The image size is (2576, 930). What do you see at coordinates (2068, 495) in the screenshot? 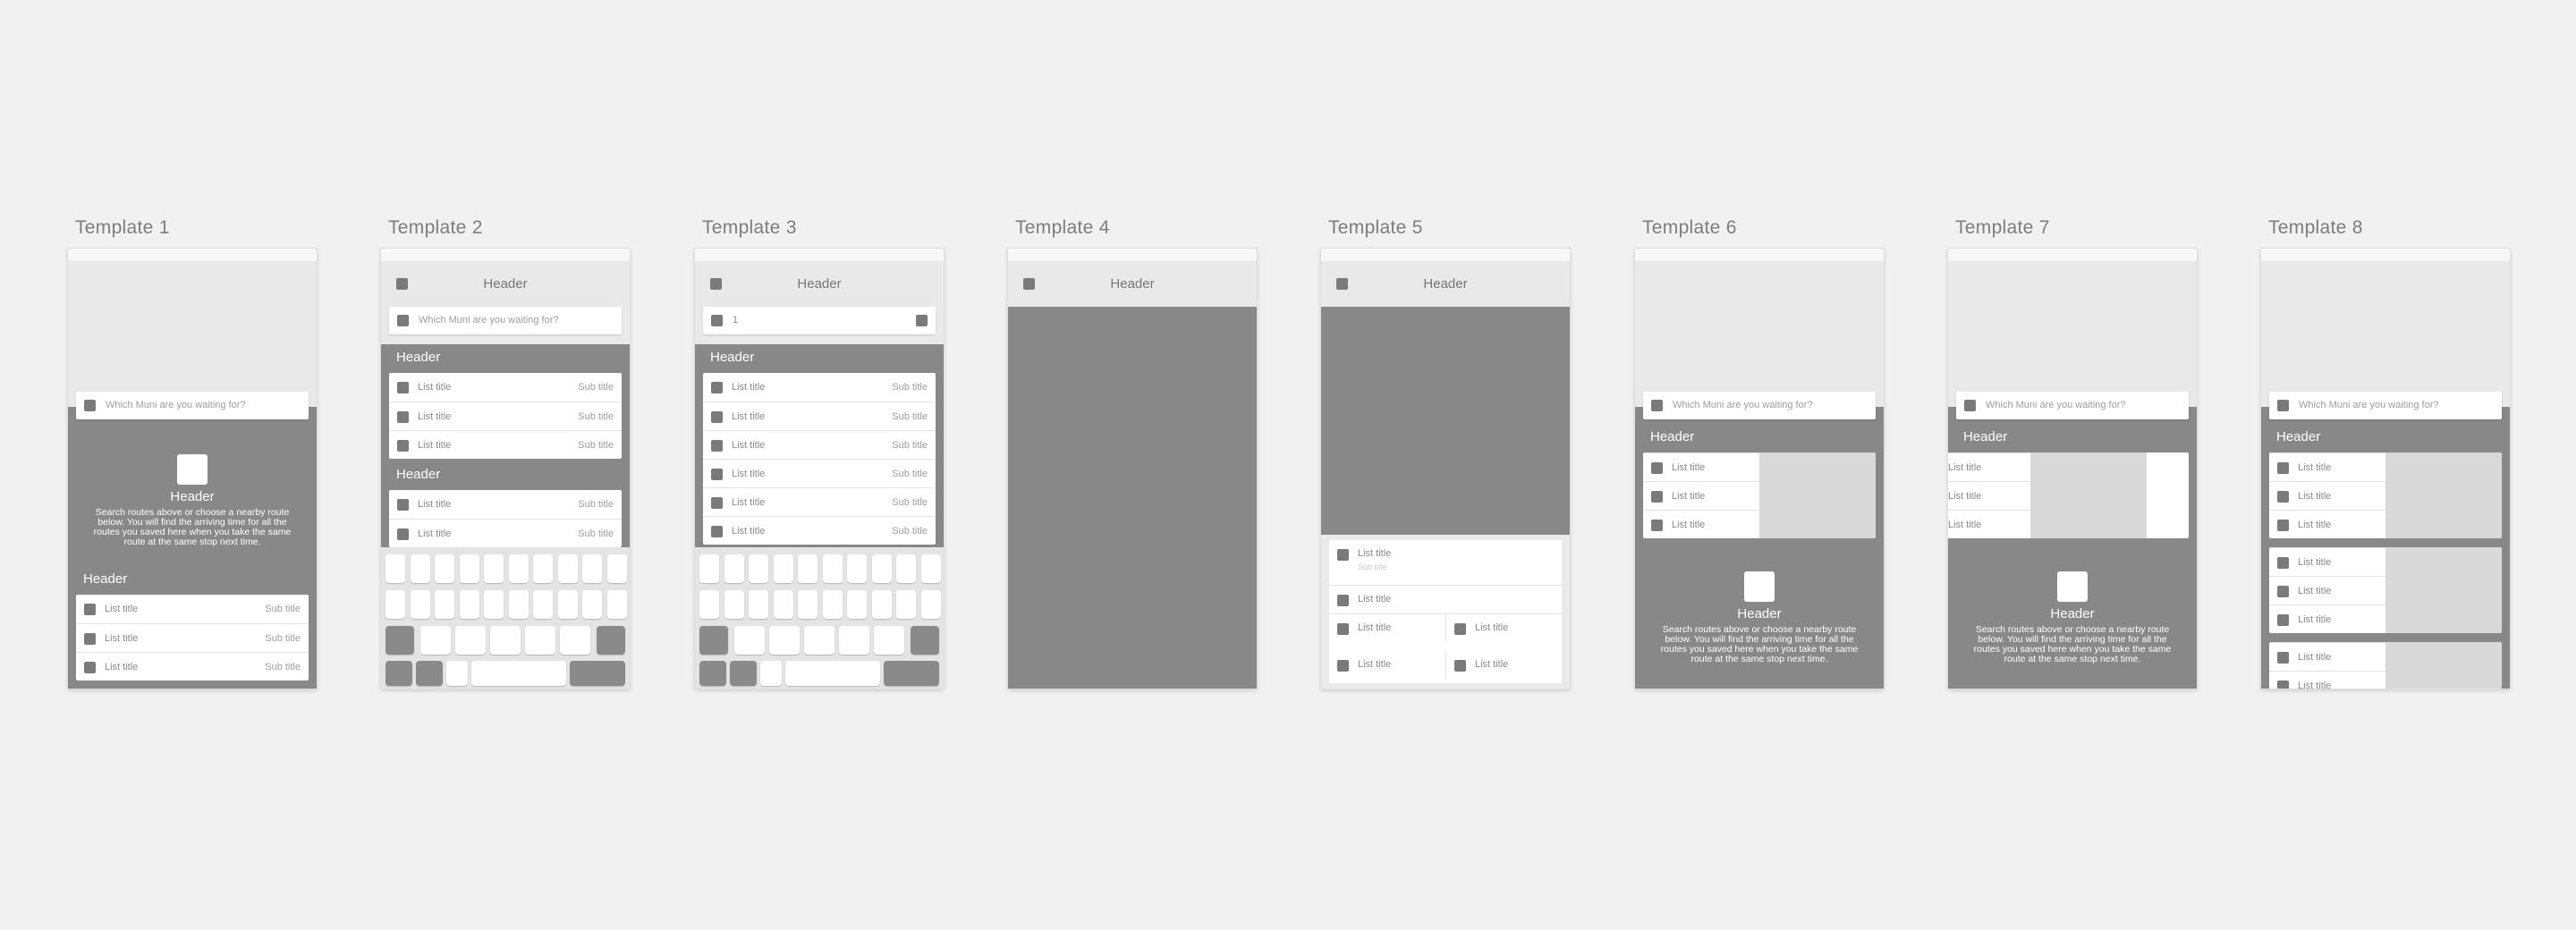
I see `list-card-swiped: List title List title List title` at bounding box center [2068, 495].